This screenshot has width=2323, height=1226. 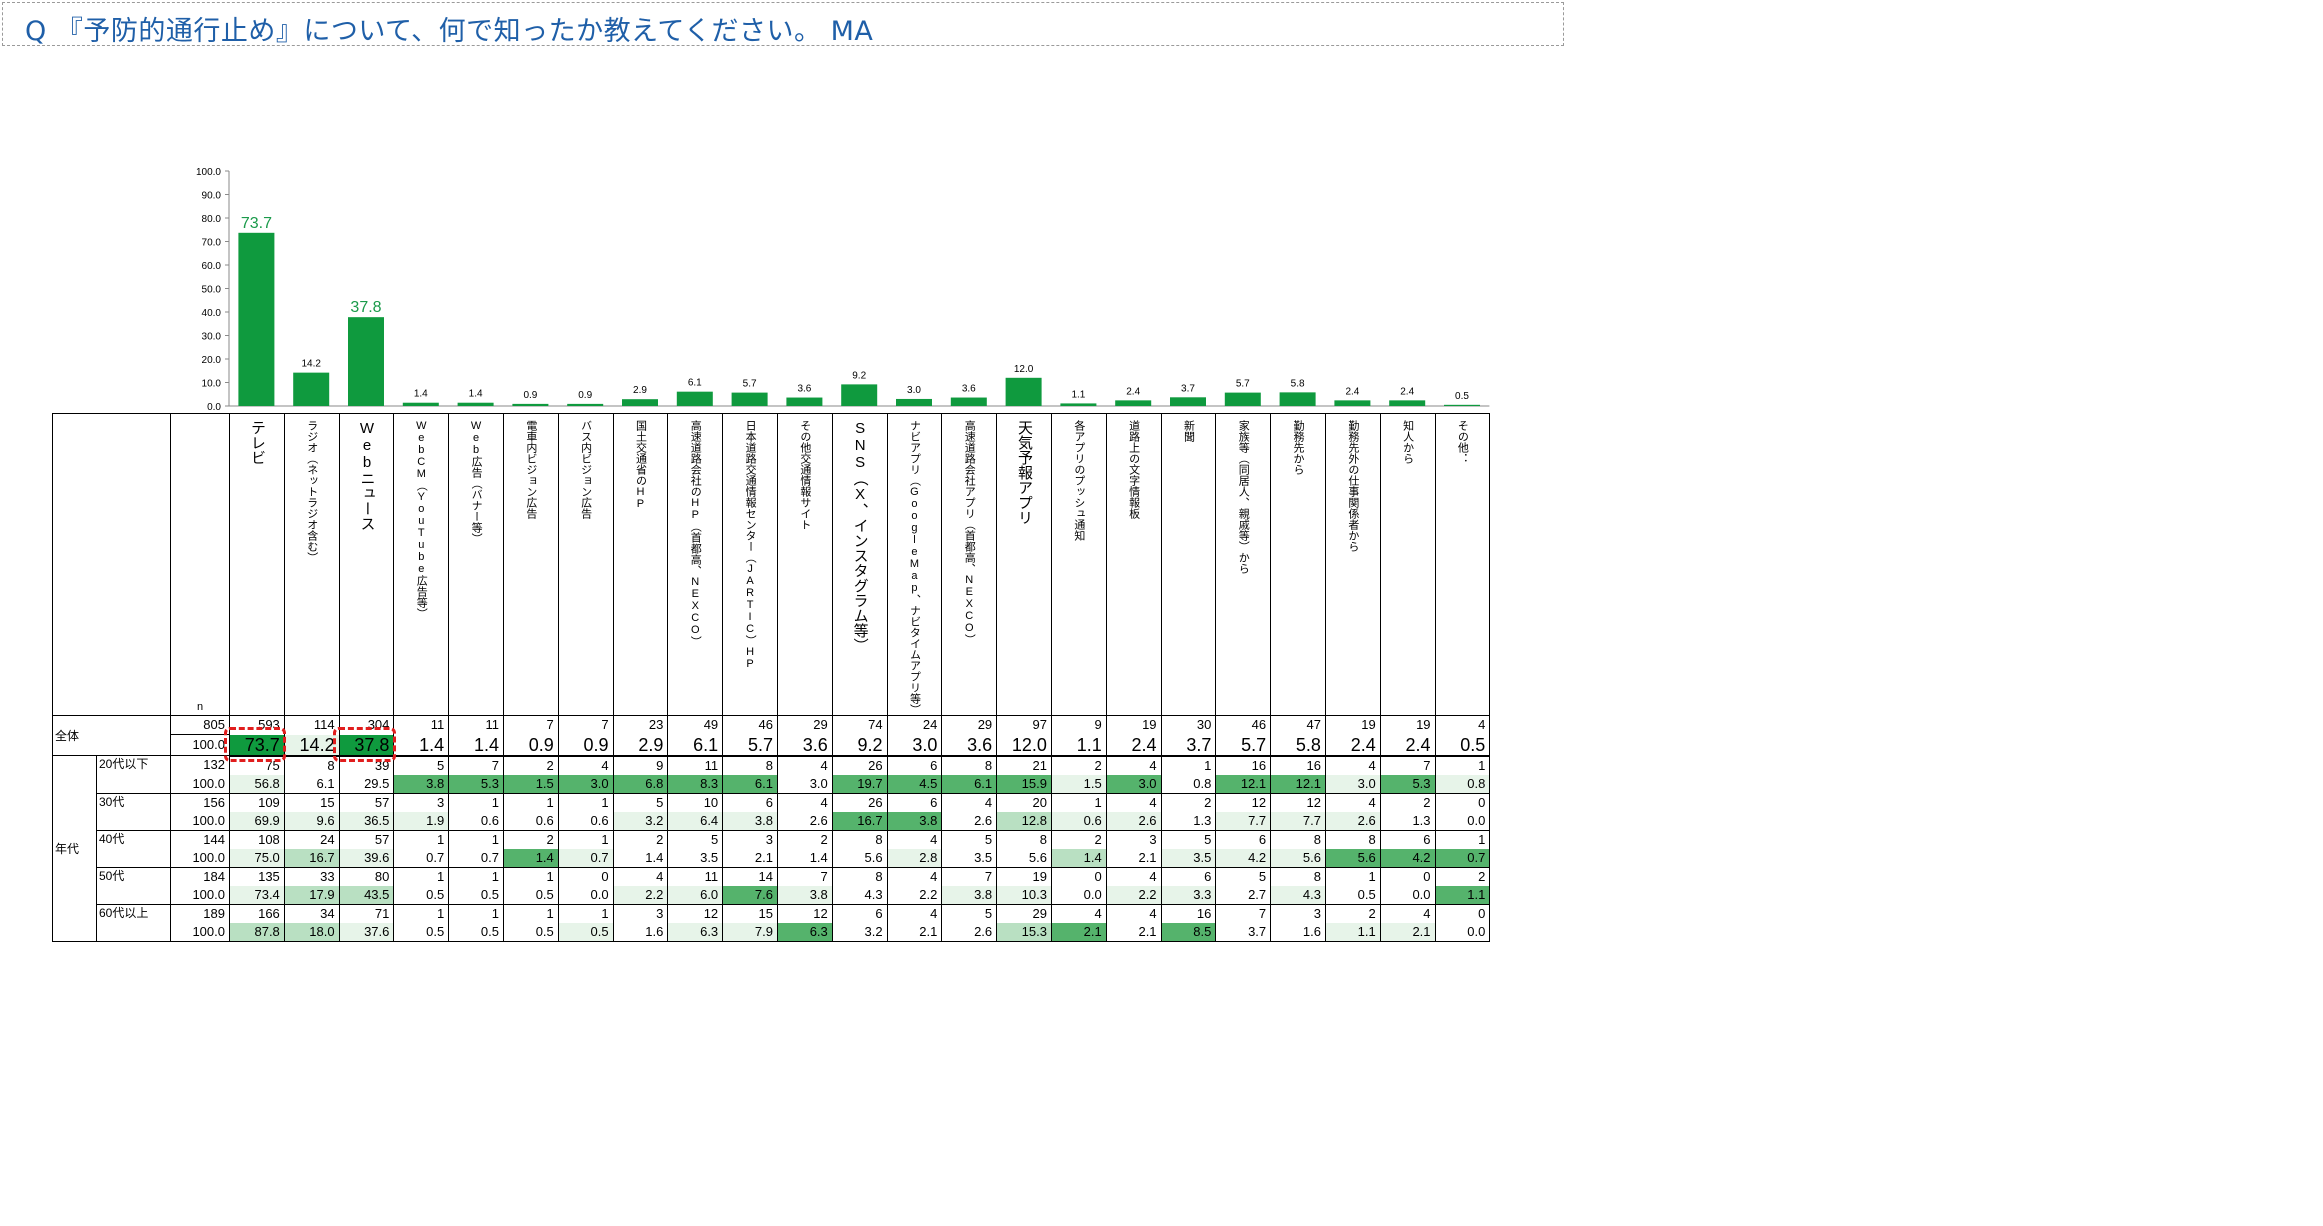 I want to click on age-count-cell: 7, so click(x=969, y=876).